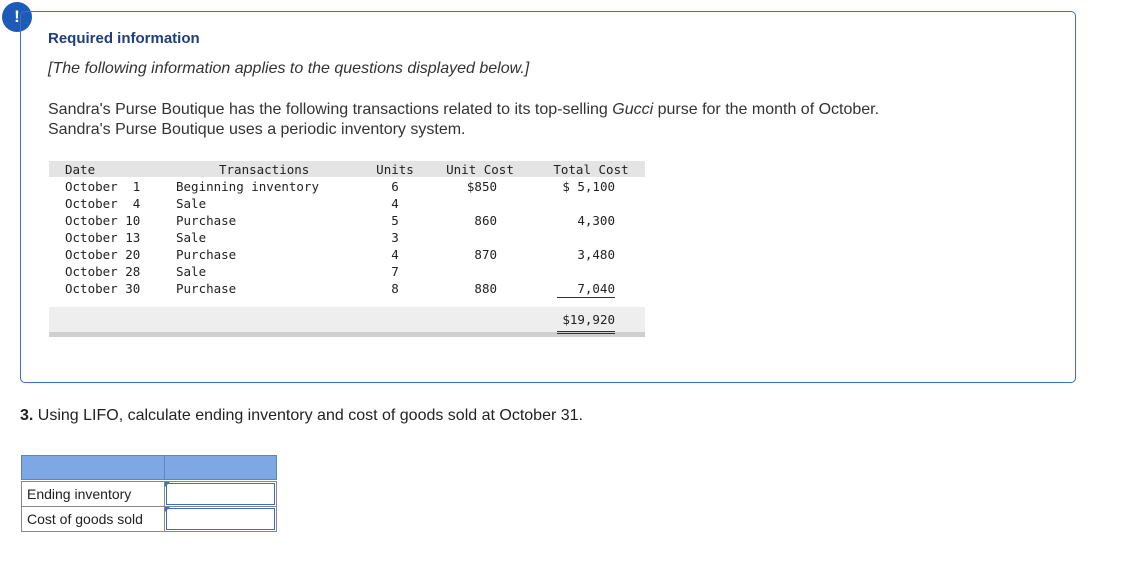 This screenshot has height=576, width=1123. Describe the element at coordinates (586, 297) in the screenshot. I see `subtotal-underline` at that location.